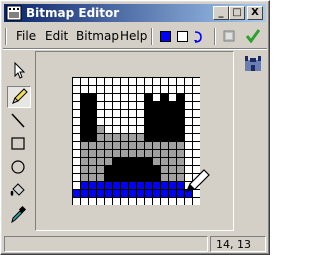  Describe the element at coordinates (221, 13) in the screenshot. I see `minimize-button: _` at that location.